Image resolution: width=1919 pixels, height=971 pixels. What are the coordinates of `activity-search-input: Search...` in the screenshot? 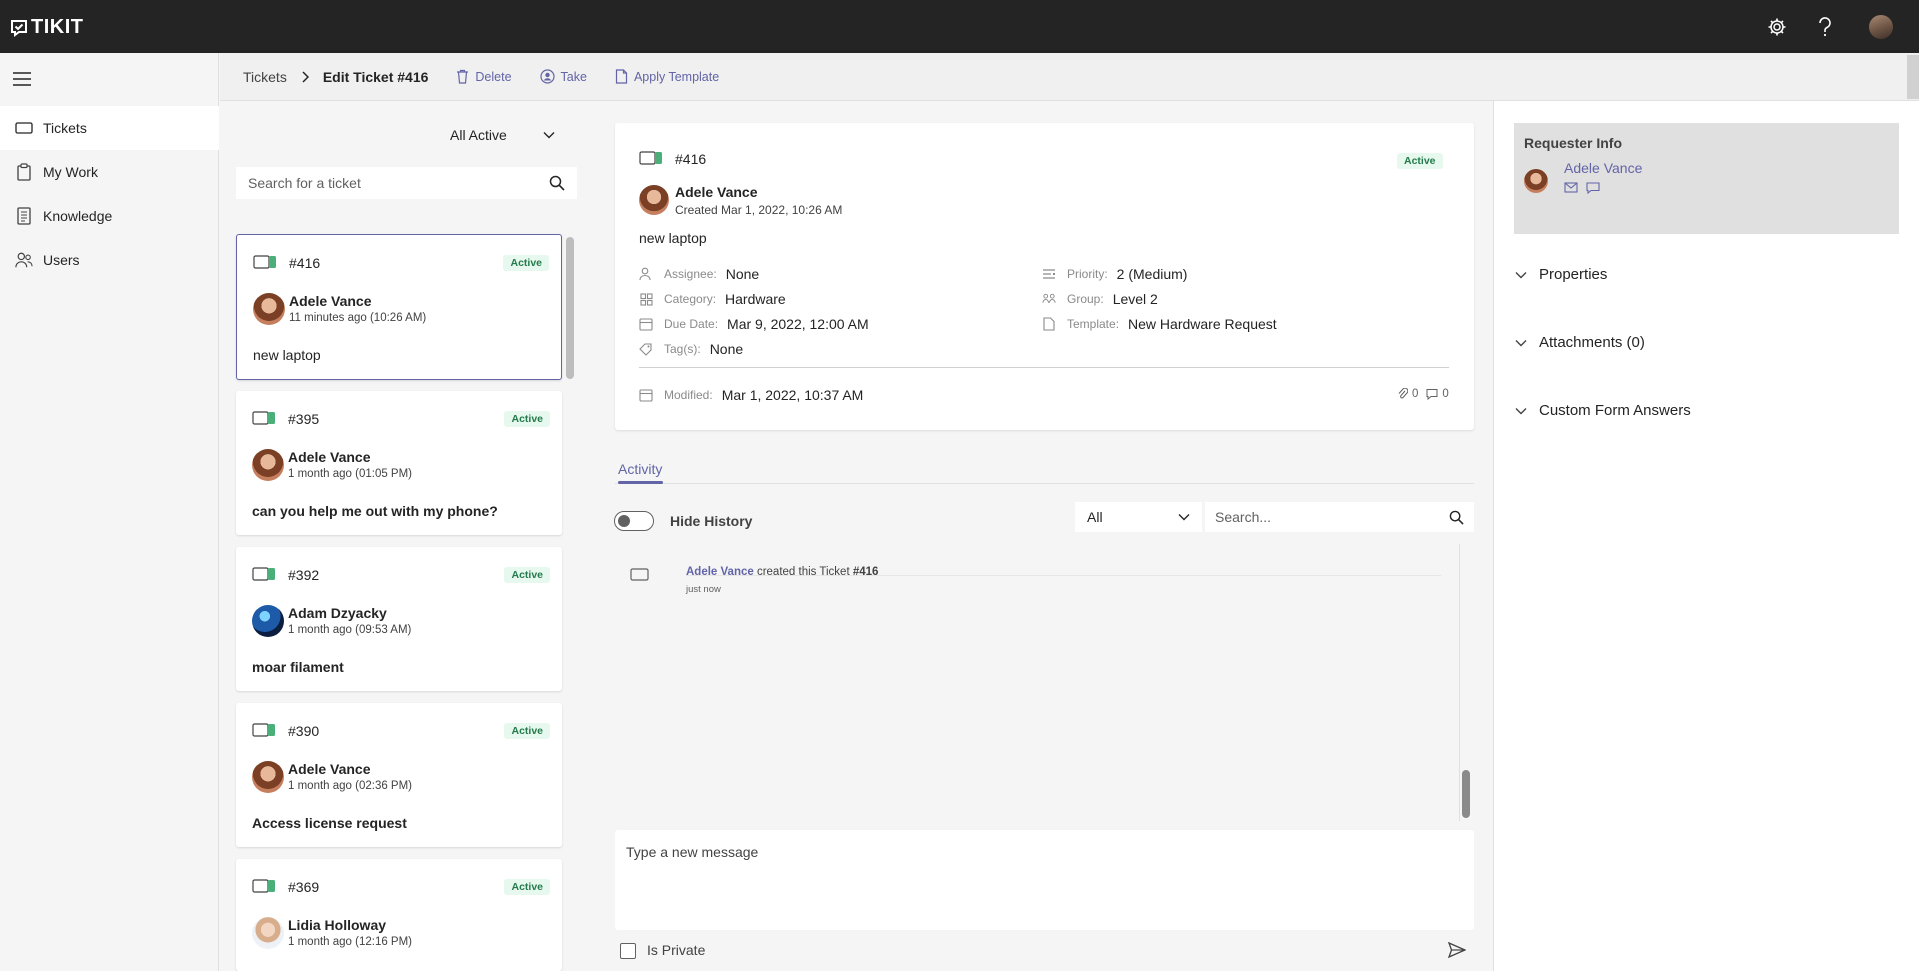 It's located at (1339, 517).